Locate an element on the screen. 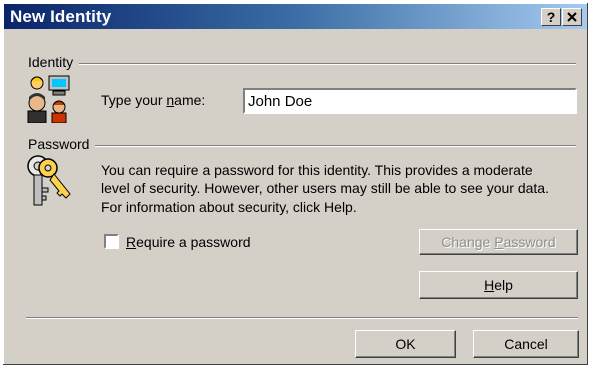 The image size is (602, 374). name-label: Type your name: is located at coordinates (153, 100).